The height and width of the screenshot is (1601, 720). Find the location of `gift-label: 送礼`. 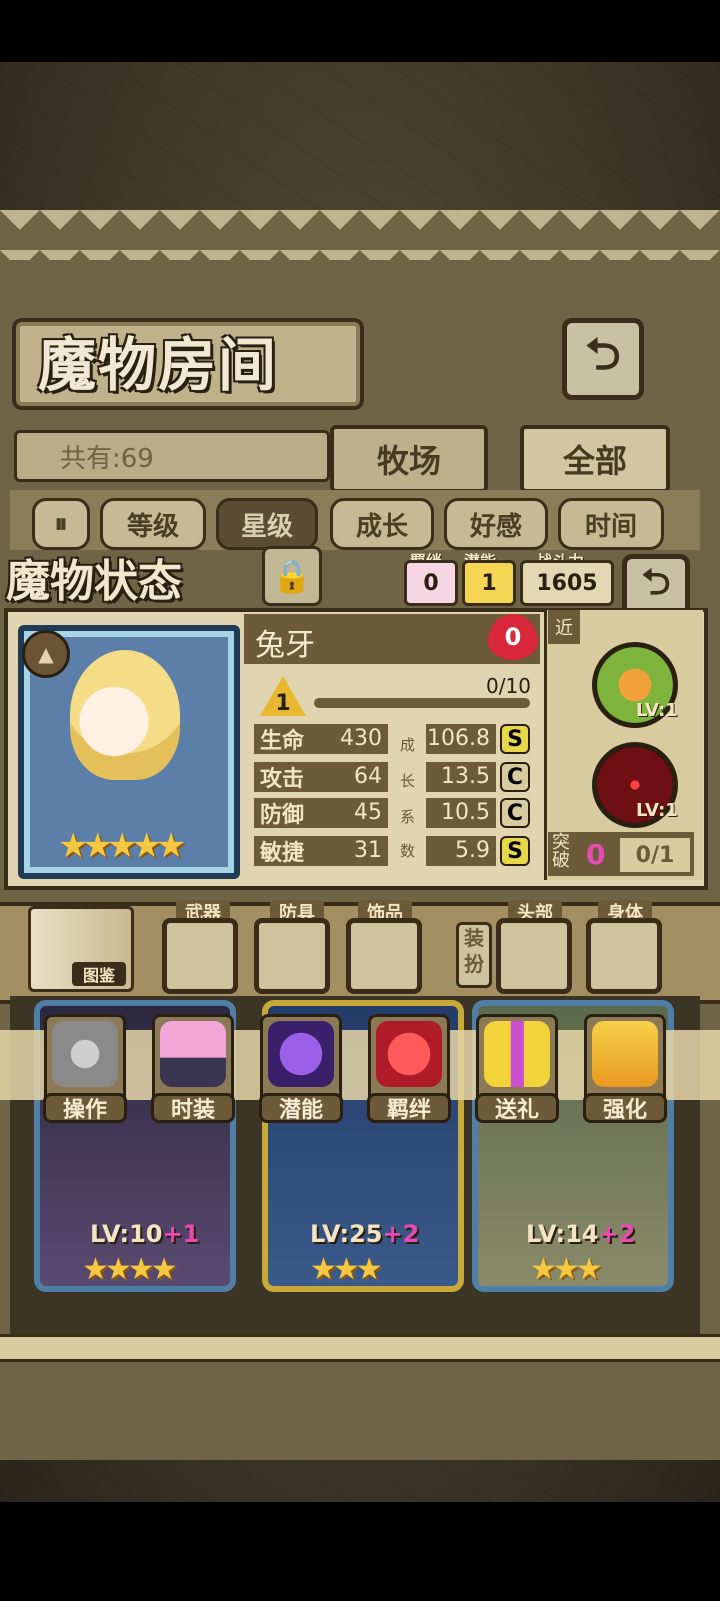

gift-label: 送礼 is located at coordinates (517, 1108).